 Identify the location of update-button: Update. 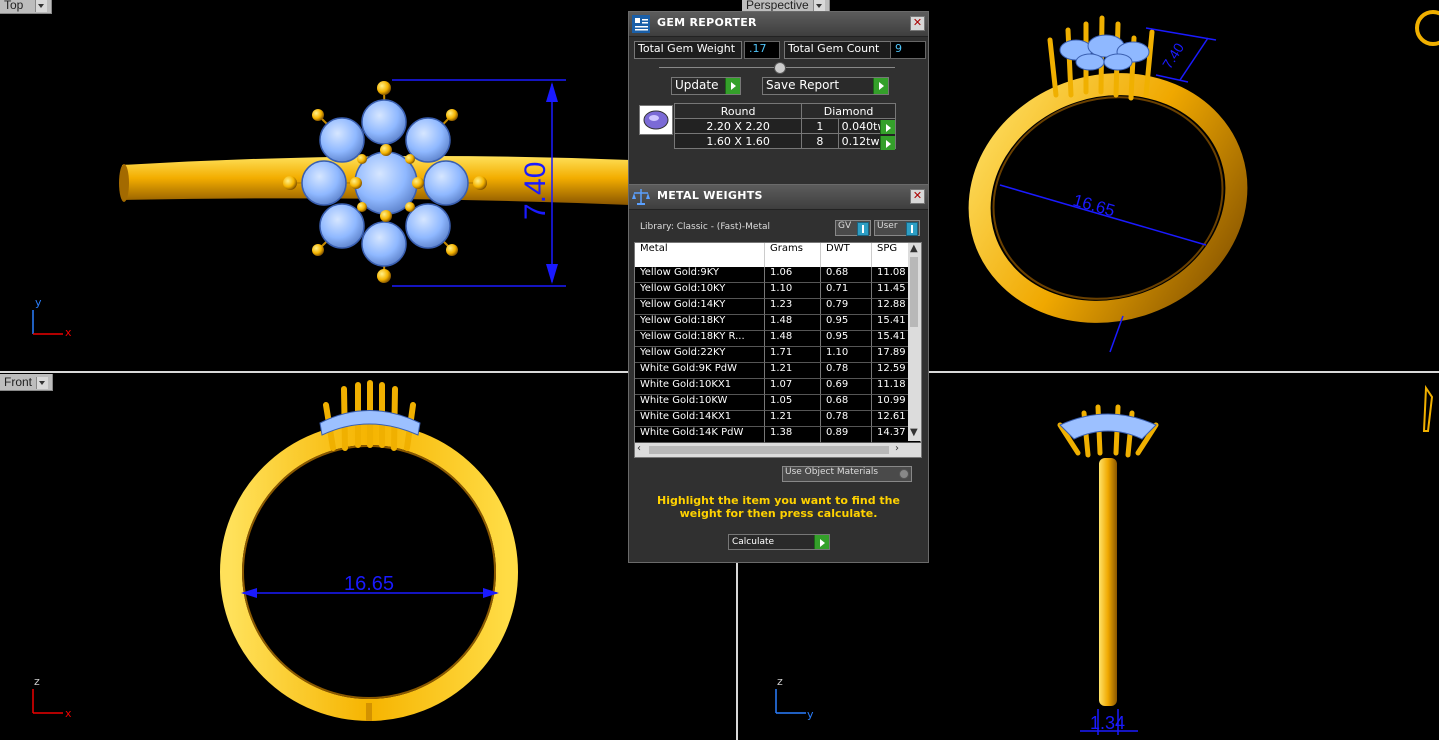
(706, 86).